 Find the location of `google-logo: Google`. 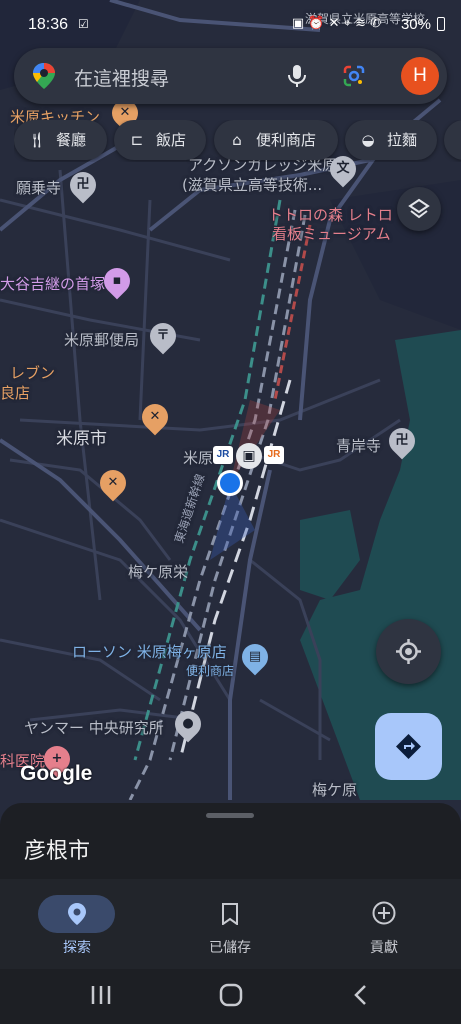

google-logo: Google is located at coordinates (56, 773).